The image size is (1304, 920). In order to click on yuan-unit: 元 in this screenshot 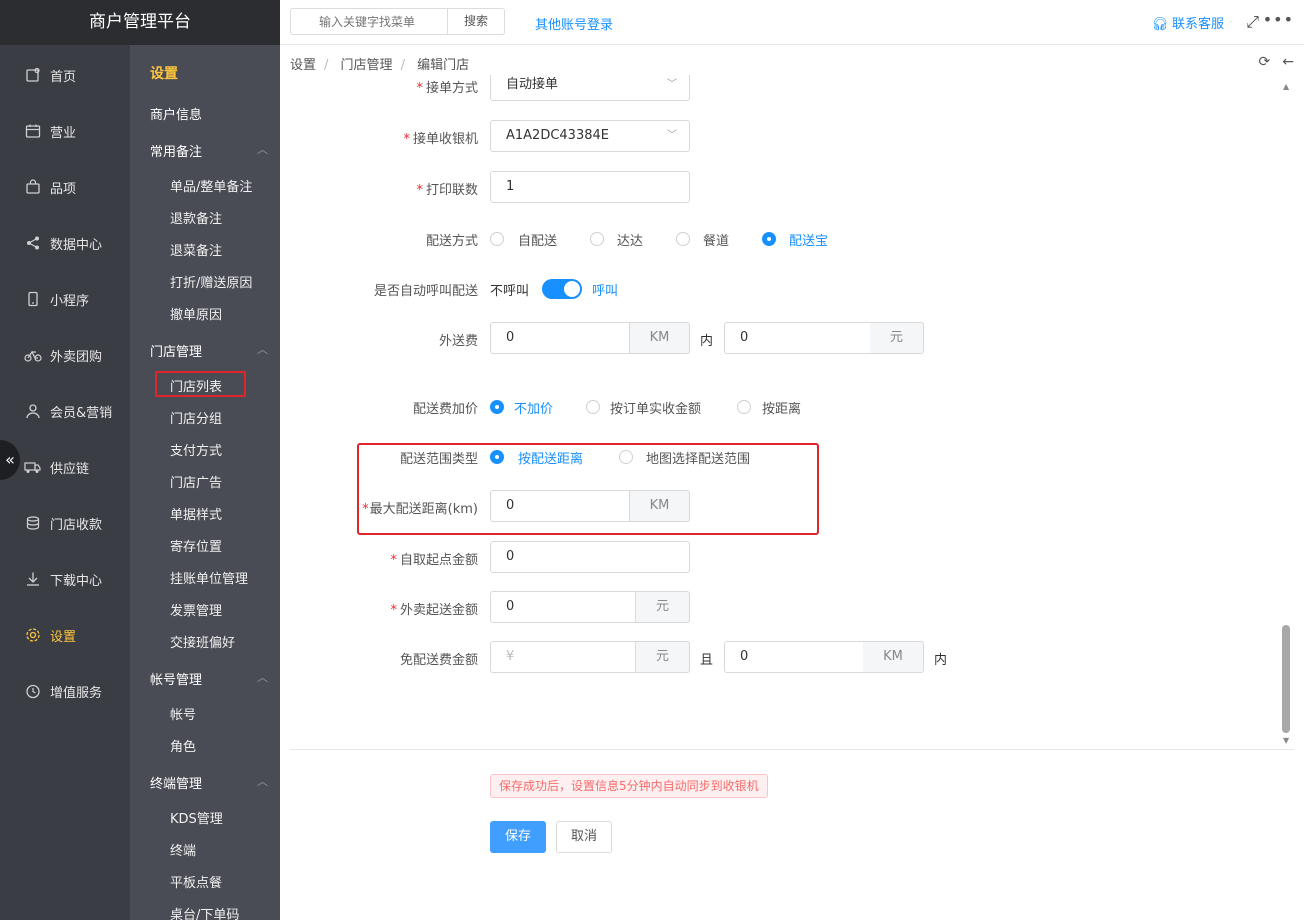, I will do `click(897, 338)`.